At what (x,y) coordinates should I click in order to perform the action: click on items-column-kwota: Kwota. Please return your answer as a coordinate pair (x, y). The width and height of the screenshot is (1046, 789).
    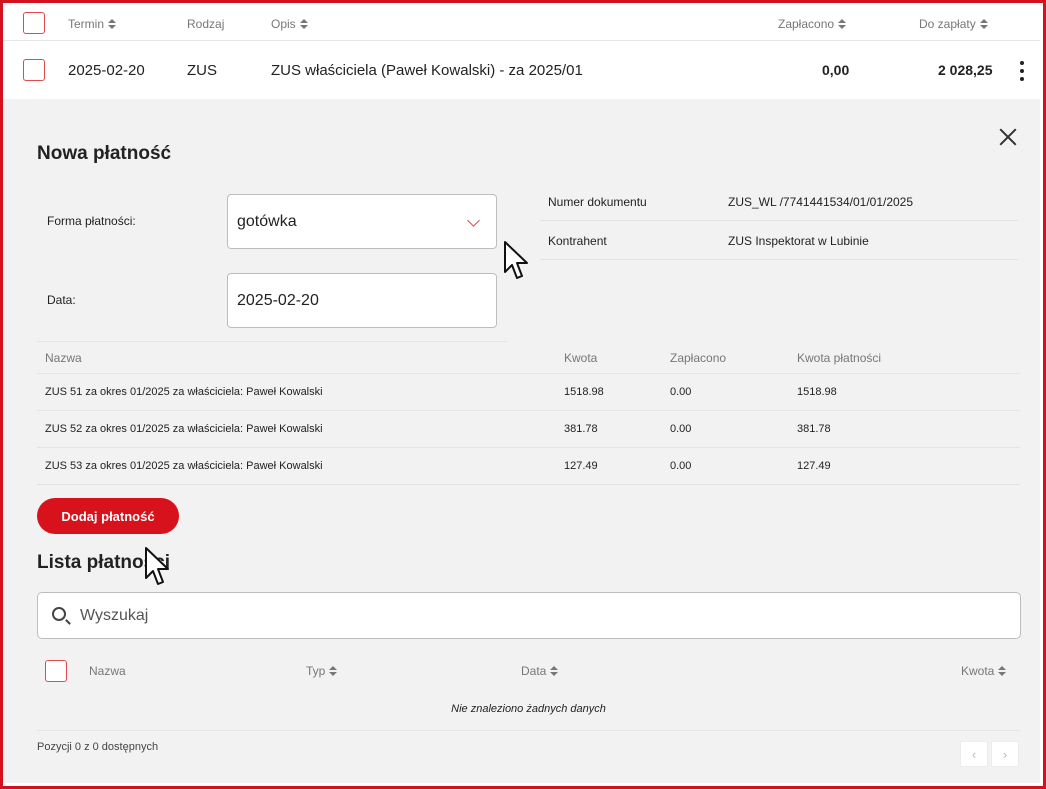
    Looking at the image, I should click on (581, 358).